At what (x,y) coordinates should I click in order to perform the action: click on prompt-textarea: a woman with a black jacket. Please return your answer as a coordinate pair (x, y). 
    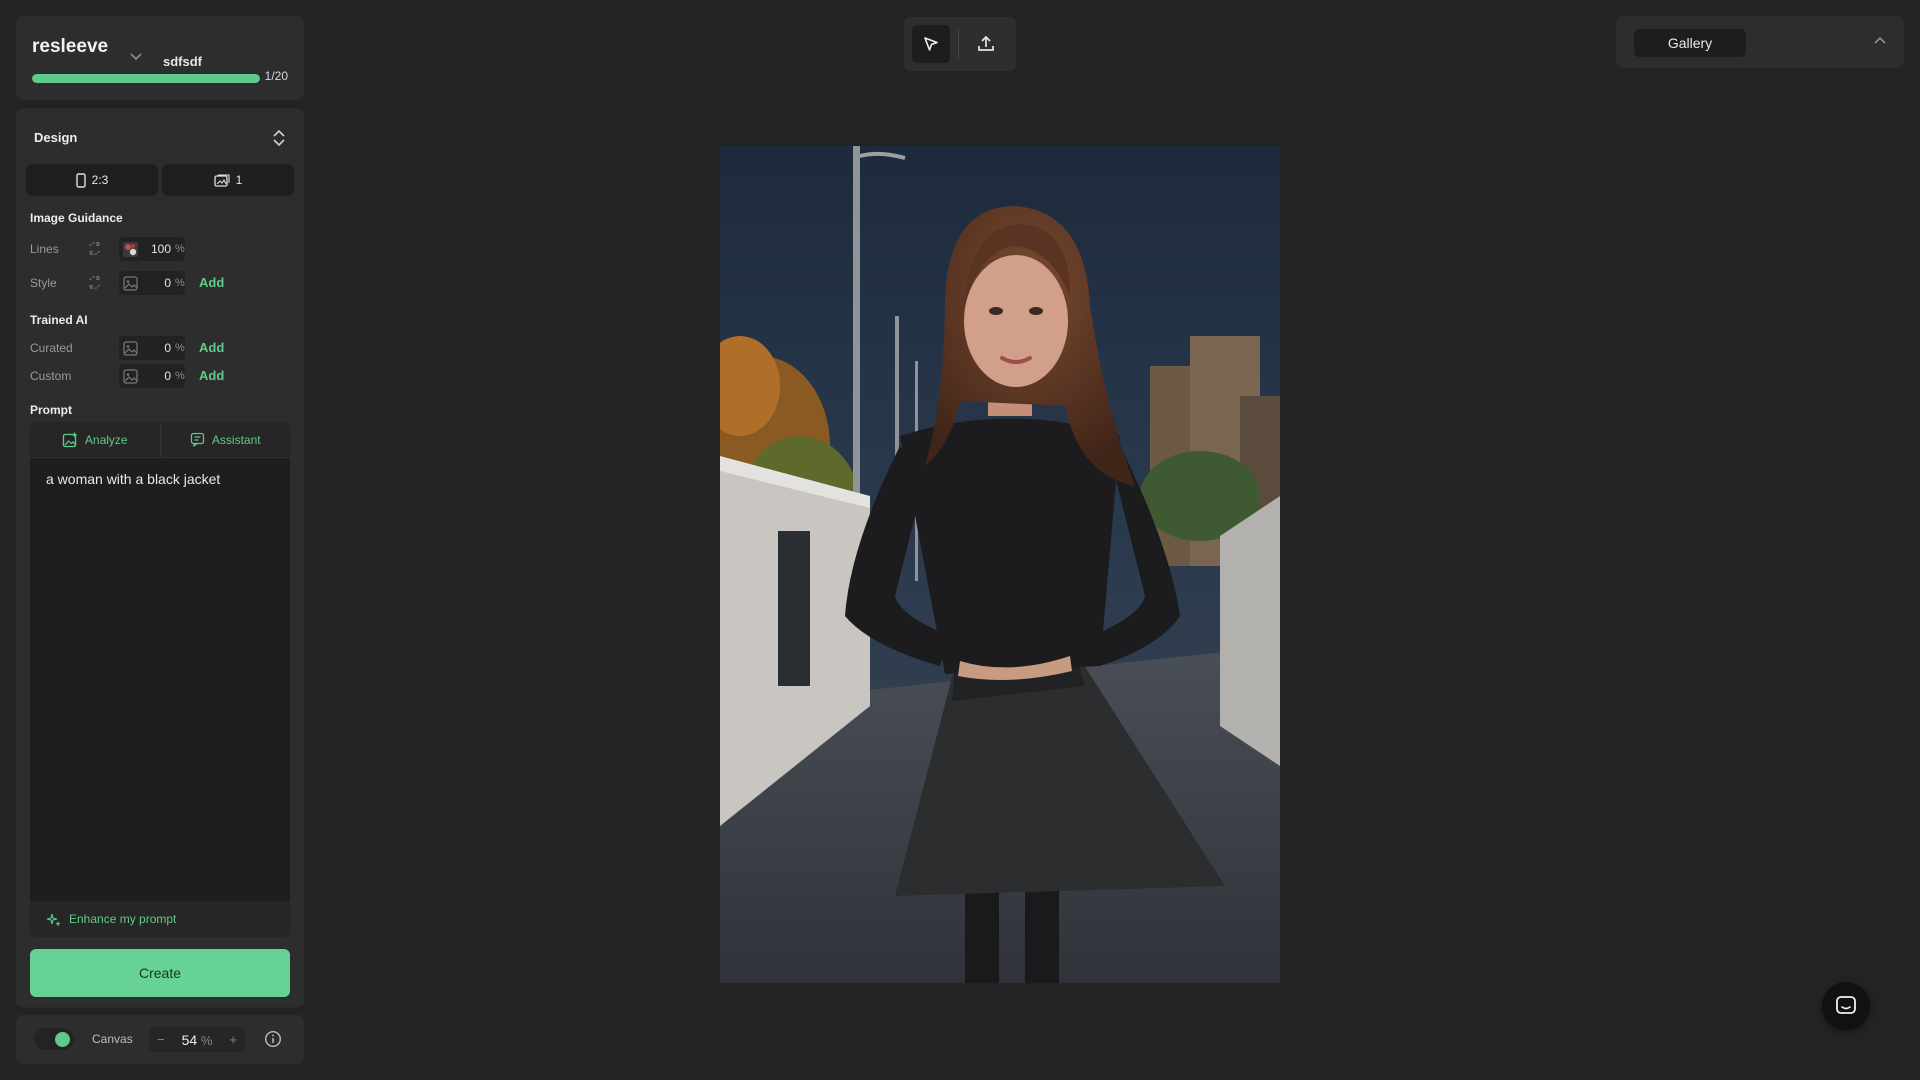
    Looking at the image, I should click on (133, 479).